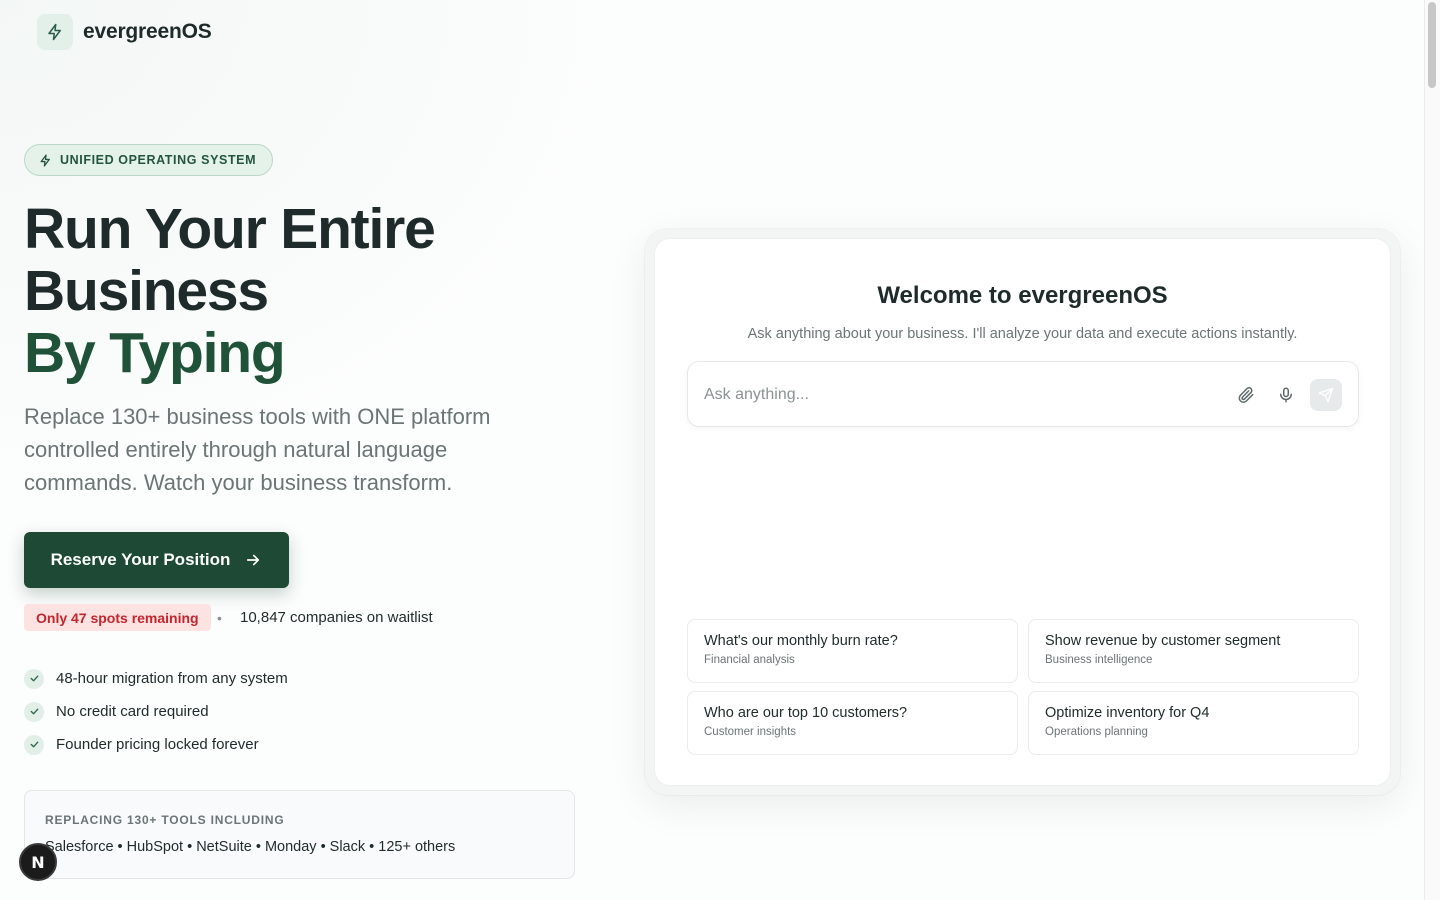 The height and width of the screenshot is (900, 1440). What do you see at coordinates (1432, 45) in the screenshot?
I see `scrollbar-thumb` at bounding box center [1432, 45].